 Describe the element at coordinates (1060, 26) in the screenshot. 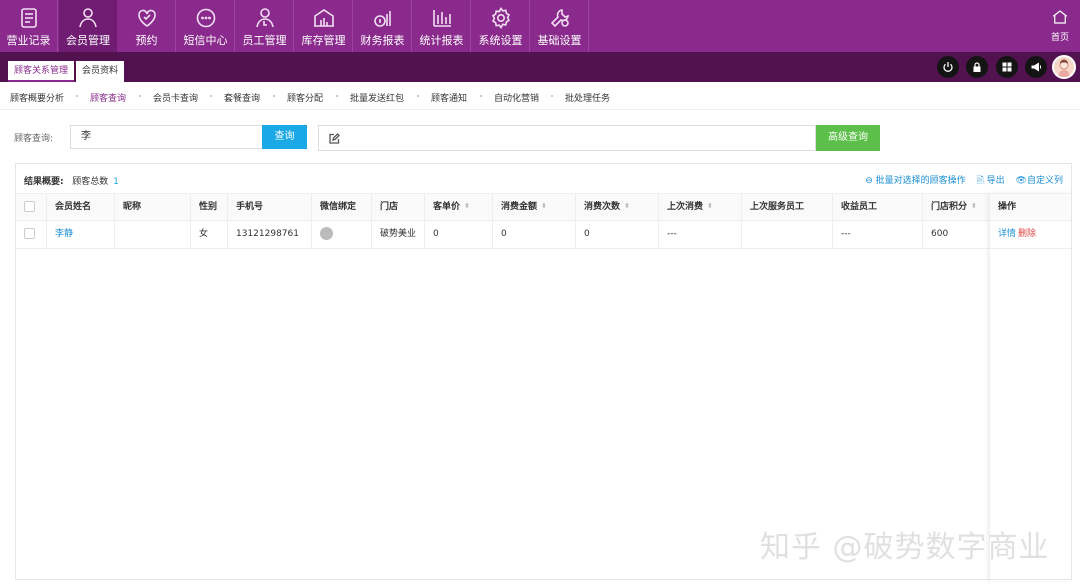

I see `home-button: 首页` at that location.